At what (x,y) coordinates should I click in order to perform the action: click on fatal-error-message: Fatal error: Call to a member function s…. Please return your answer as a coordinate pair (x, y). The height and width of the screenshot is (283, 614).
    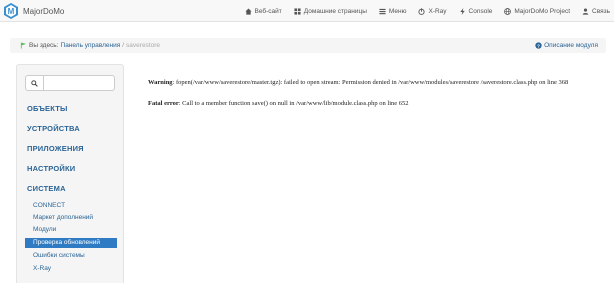
    Looking at the image, I should click on (368, 103).